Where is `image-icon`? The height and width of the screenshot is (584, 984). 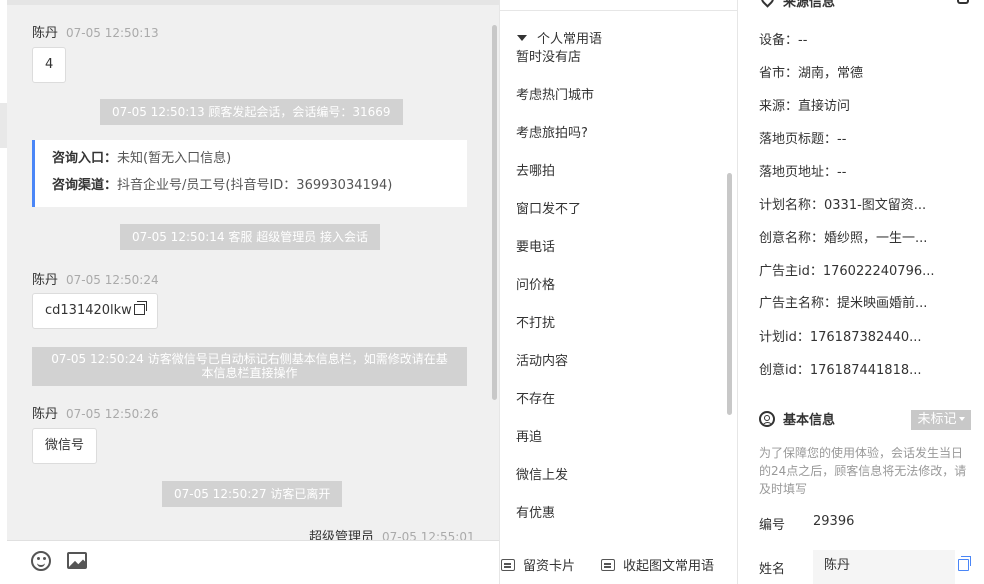
image-icon is located at coordinates (77, 560).